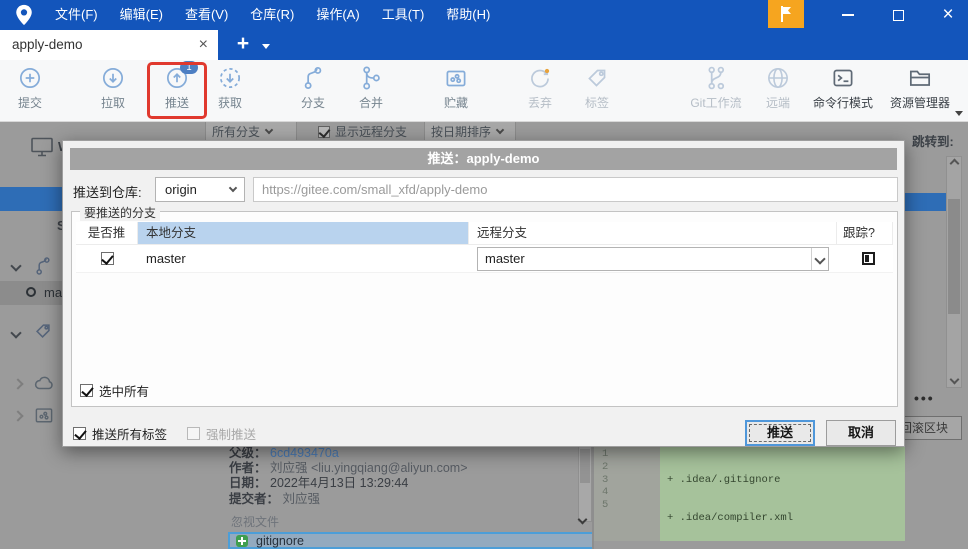  What do you see at coordinates (254, 498) in the screenshot?
I see `committer-label: 提交者：` at bounding box center [254, 498].